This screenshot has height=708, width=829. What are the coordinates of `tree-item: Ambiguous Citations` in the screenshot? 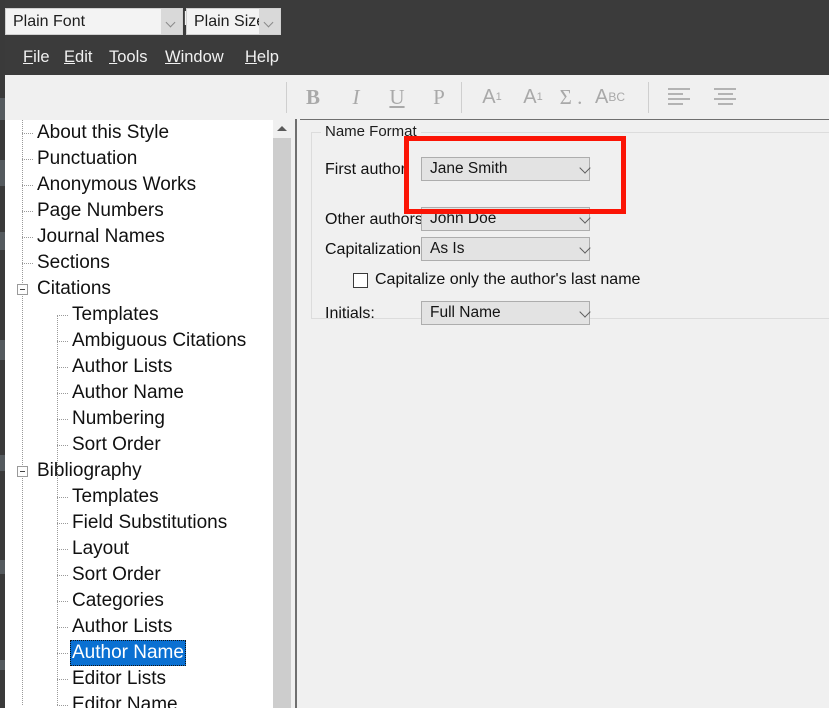 It's located at (139, 341).